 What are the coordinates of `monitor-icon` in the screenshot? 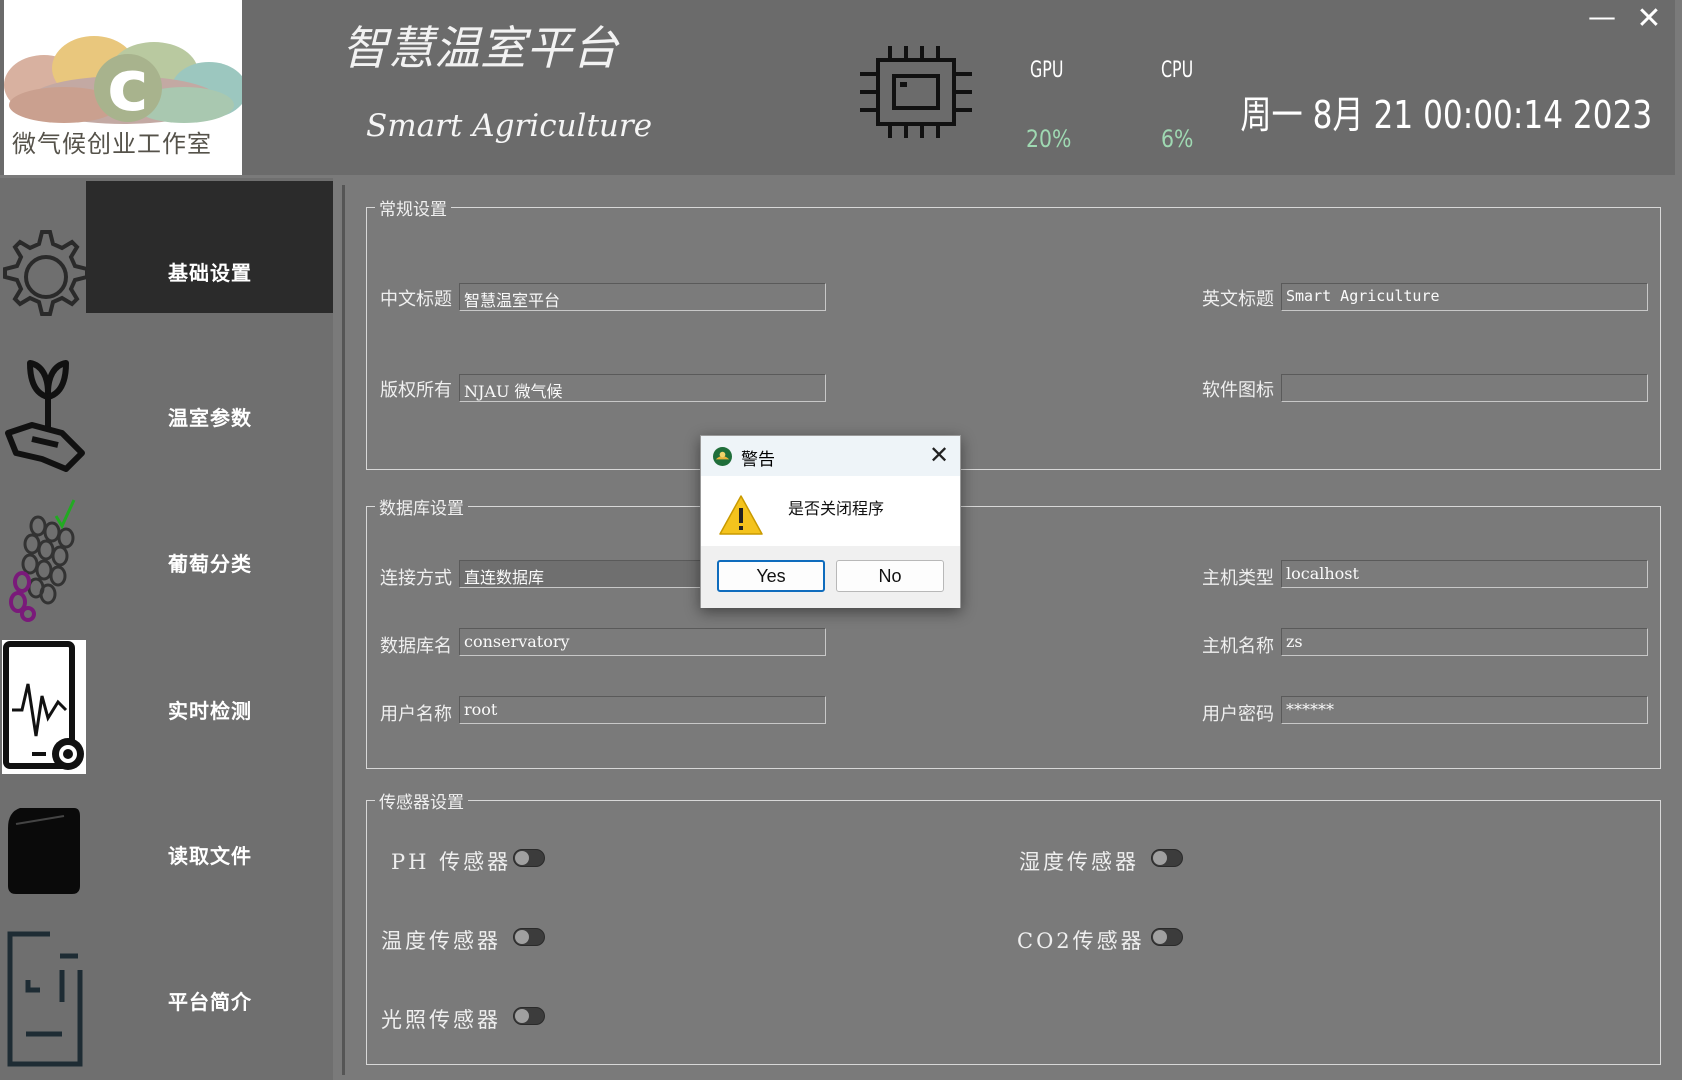 It's located at (44, 707).